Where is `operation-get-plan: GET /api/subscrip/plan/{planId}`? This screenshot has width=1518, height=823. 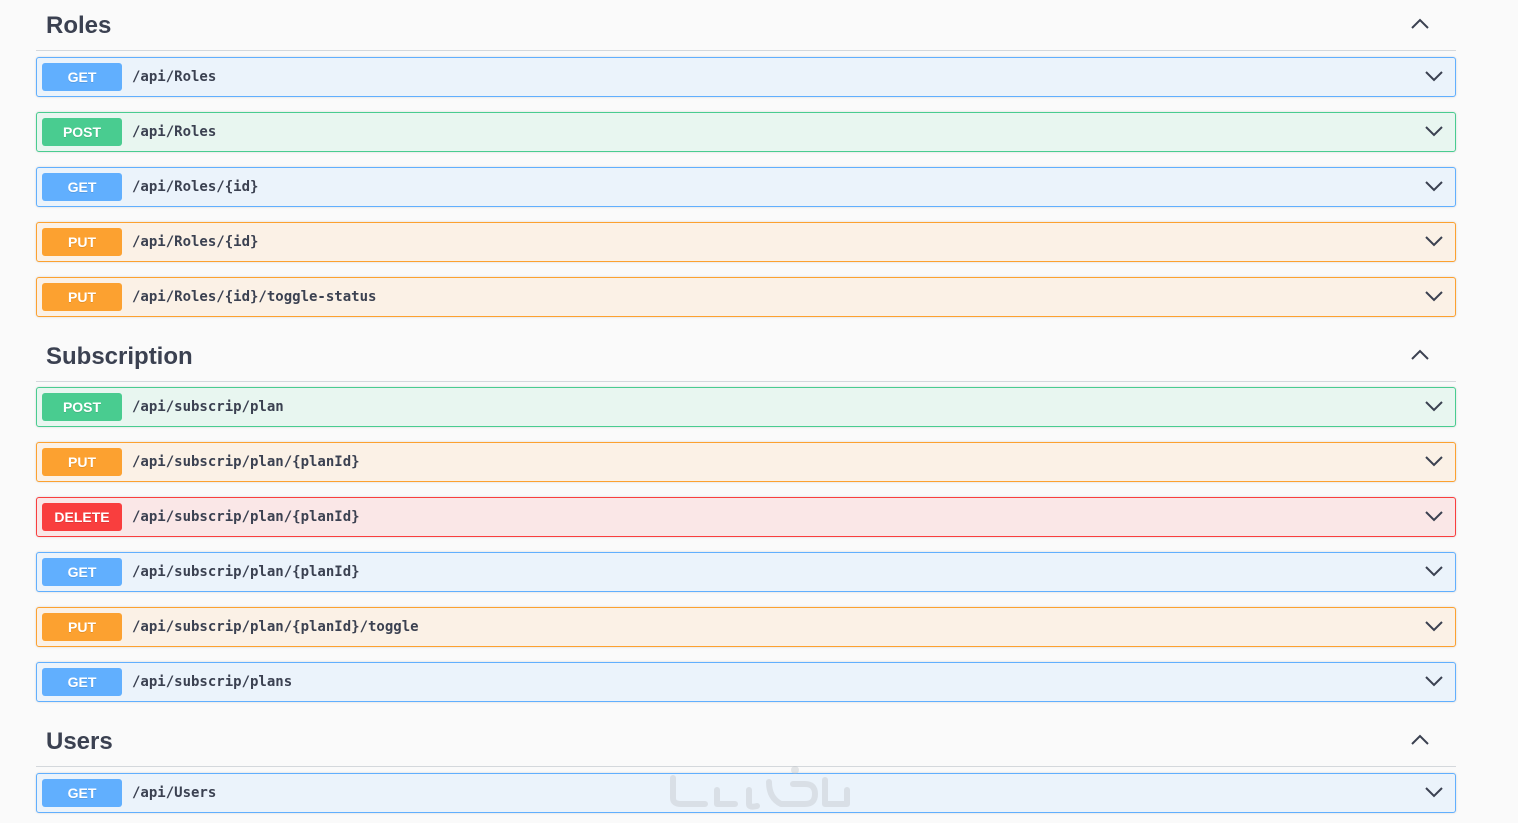 operation-get-plan: GET /api/subscrip/plan/{planId} is located at coordinates (746, 572).